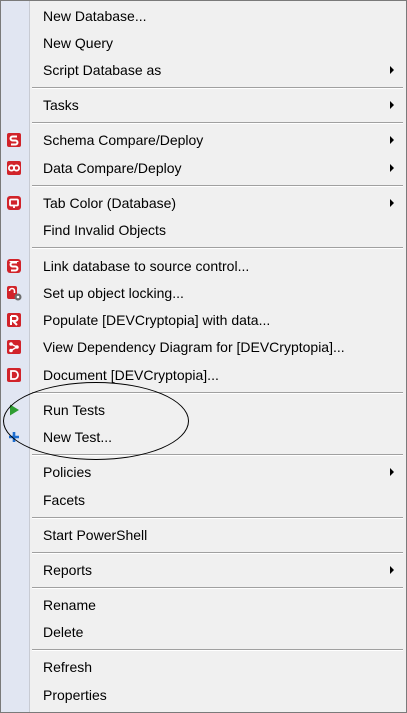 The height and width of the screenshot is (713, 407). I want to click on menu-item-data-compare: Data Compare/Deploy, so click(203, 168).